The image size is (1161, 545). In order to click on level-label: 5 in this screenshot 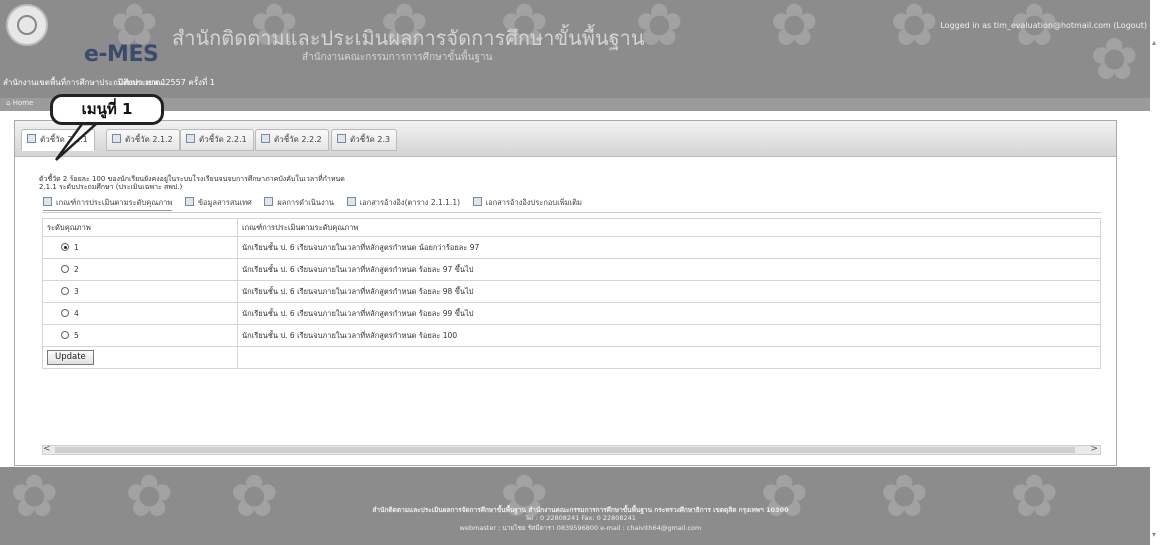, I will do `click(76, 335)`.